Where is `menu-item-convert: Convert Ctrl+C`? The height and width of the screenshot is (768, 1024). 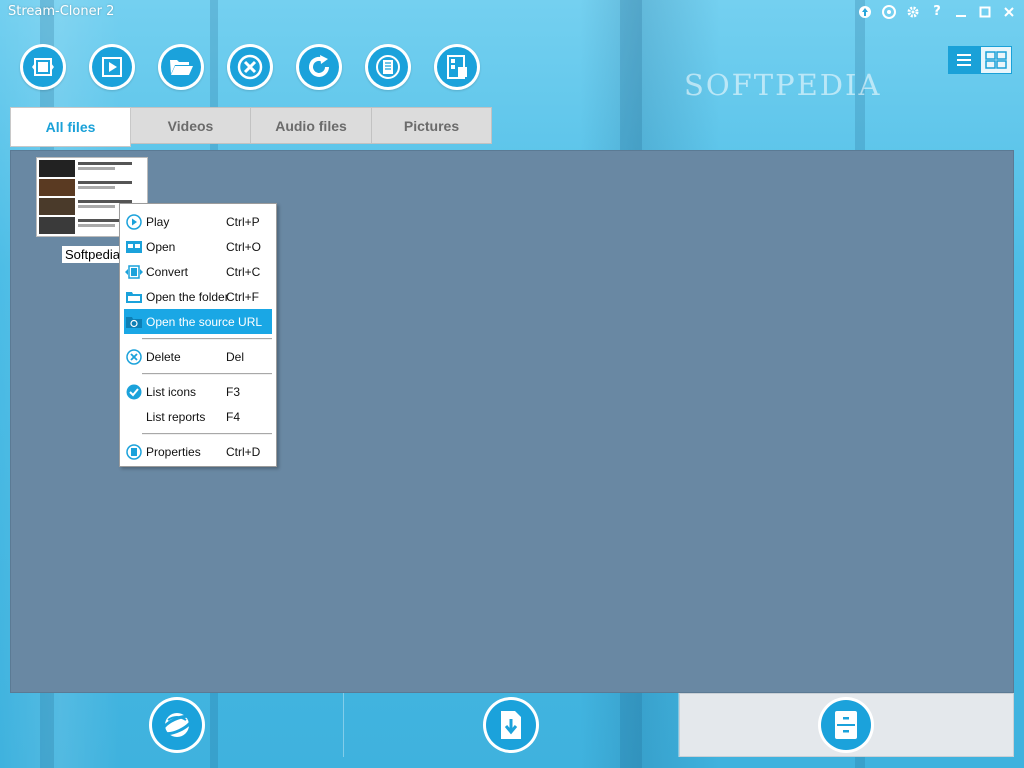
menu-item-convert: Convert Ctrl+C is located at coordinates (198, 271).